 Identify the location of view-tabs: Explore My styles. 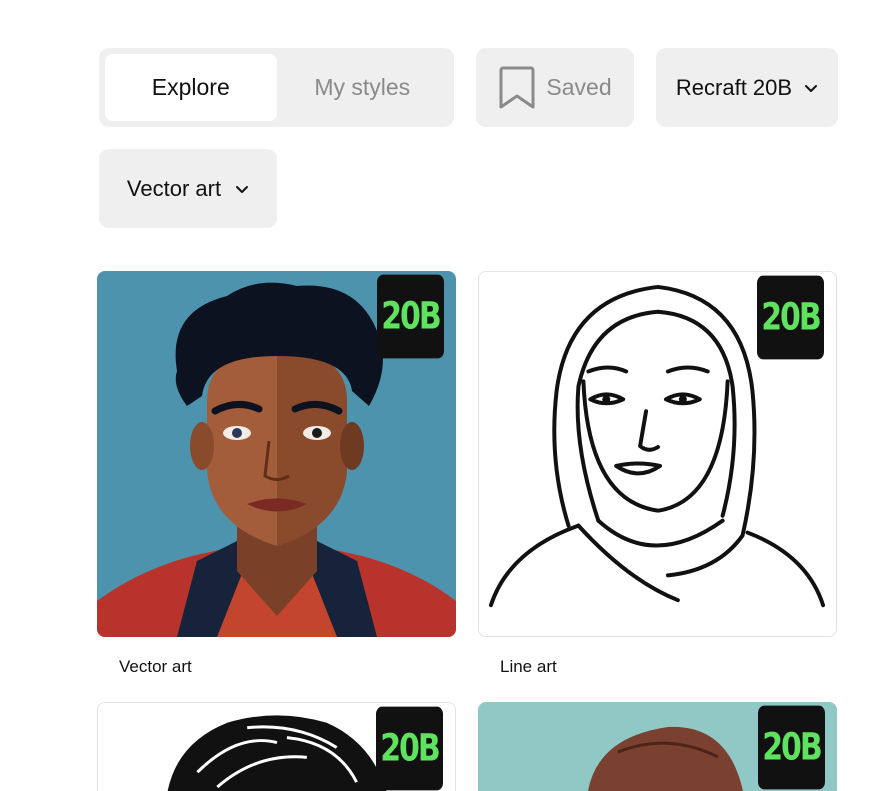
(276, 87).